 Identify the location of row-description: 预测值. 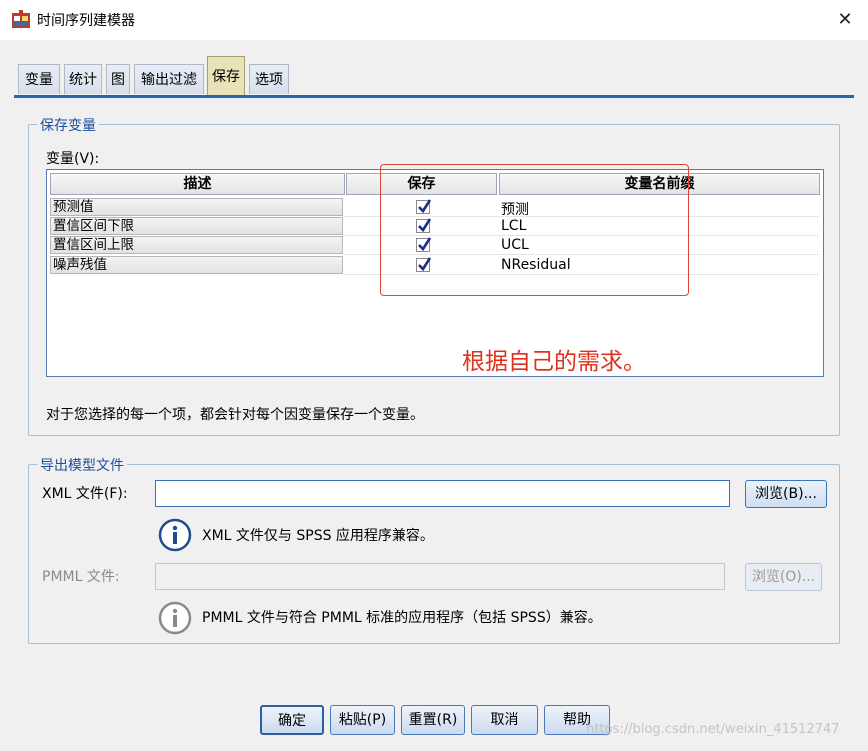
(196, 207).